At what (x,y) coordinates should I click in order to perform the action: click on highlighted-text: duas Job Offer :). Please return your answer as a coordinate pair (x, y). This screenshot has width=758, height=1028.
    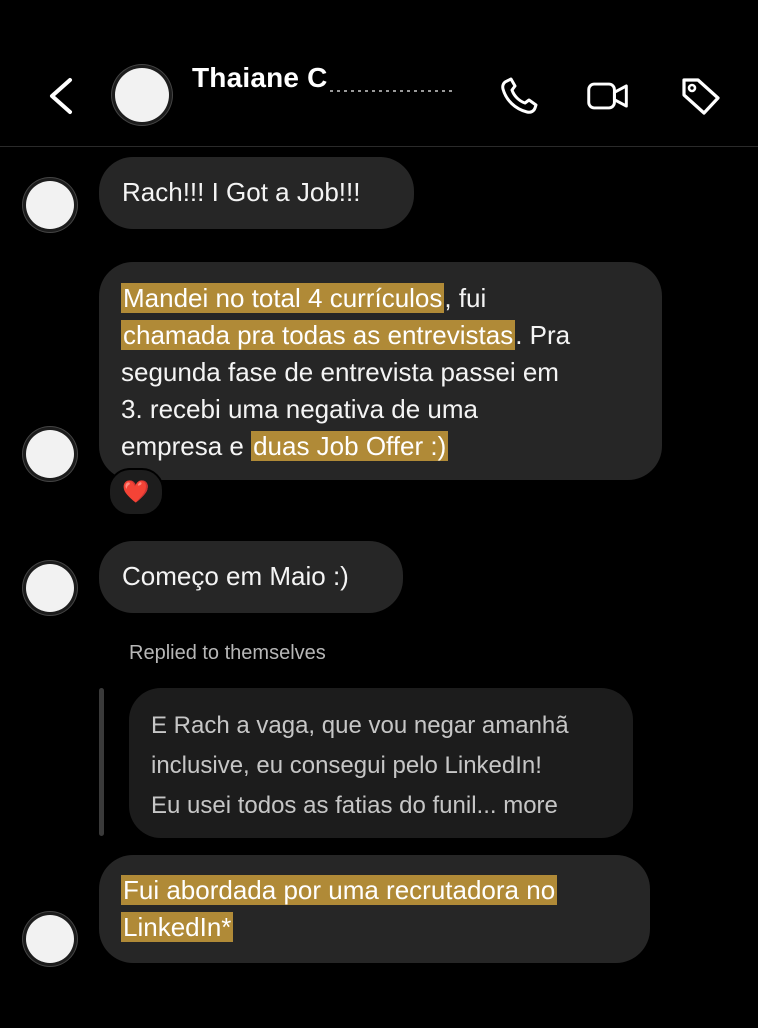
    Looking at the image, I should click on (350, 446).